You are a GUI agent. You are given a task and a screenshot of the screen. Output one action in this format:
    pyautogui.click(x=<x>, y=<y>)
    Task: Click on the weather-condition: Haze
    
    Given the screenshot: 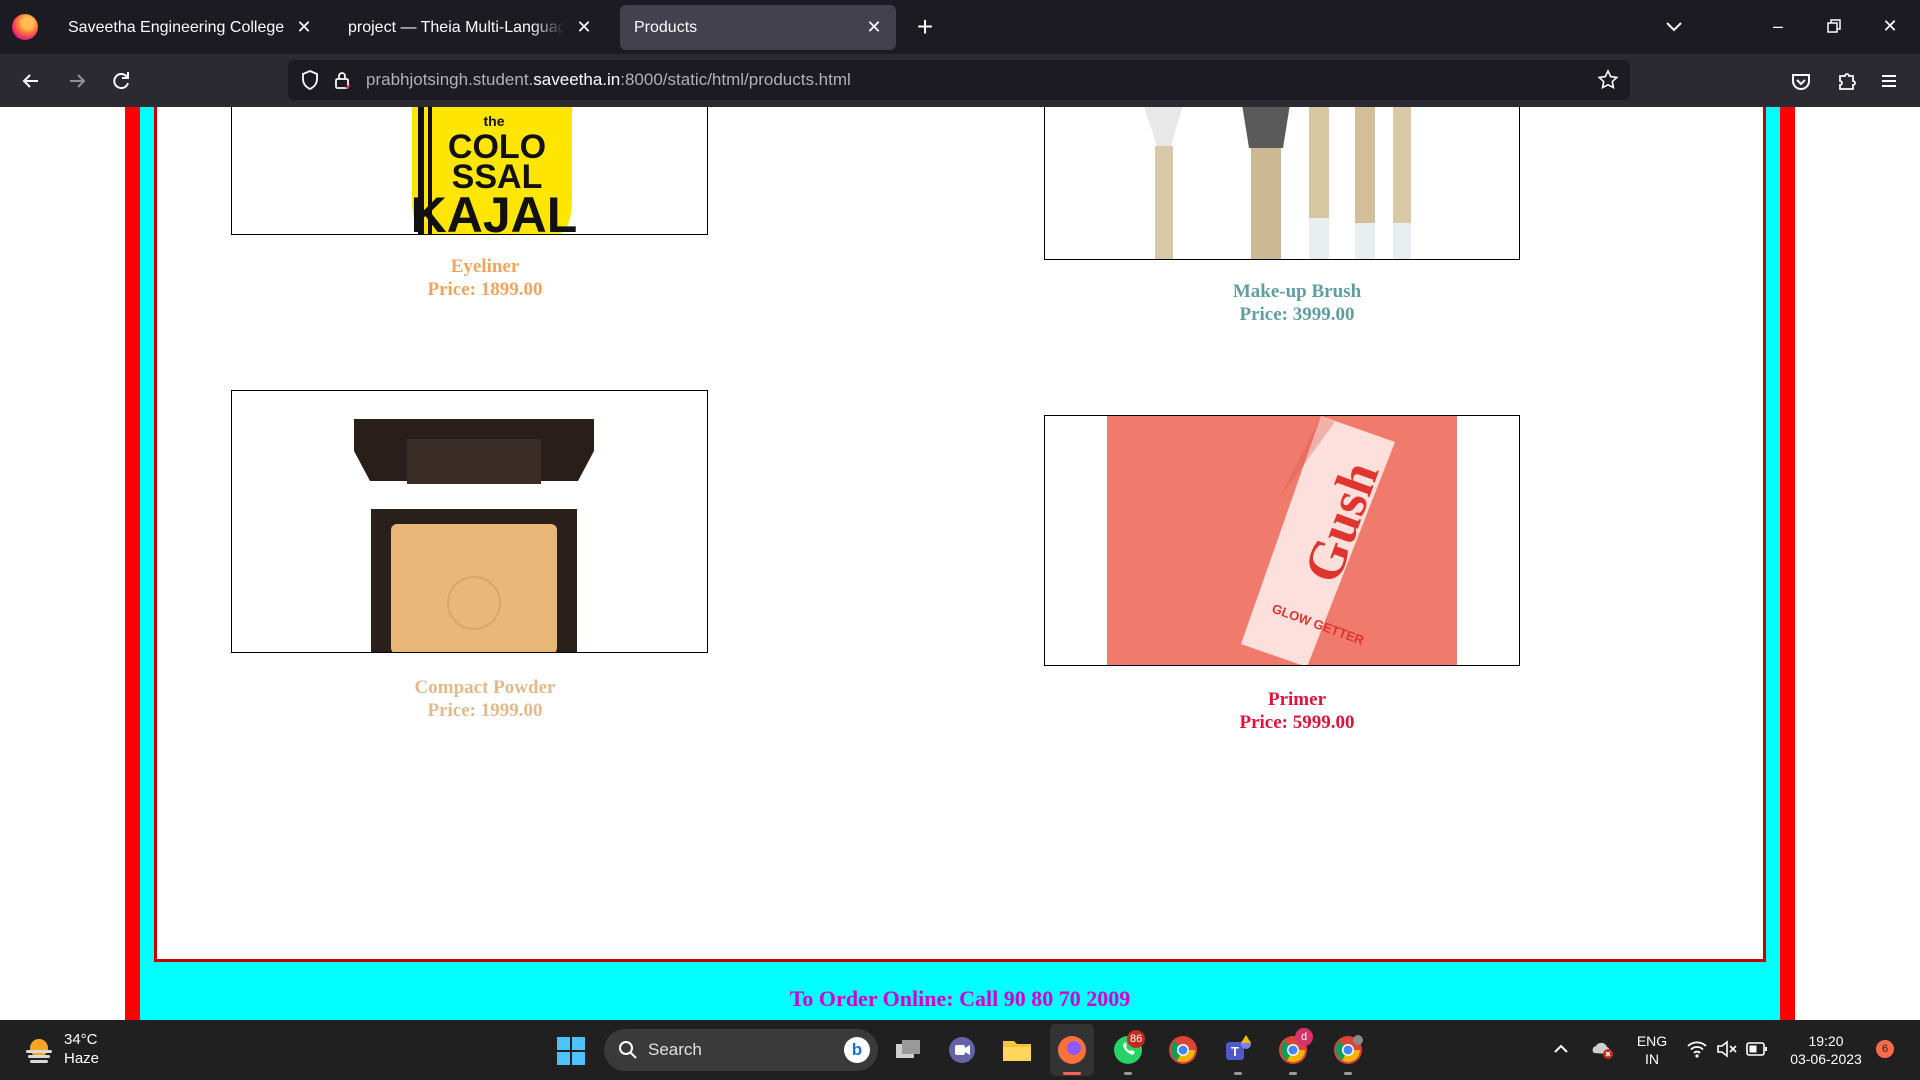 What is the action you would take?
    pyautogui.click(x=82, y=1058)
    